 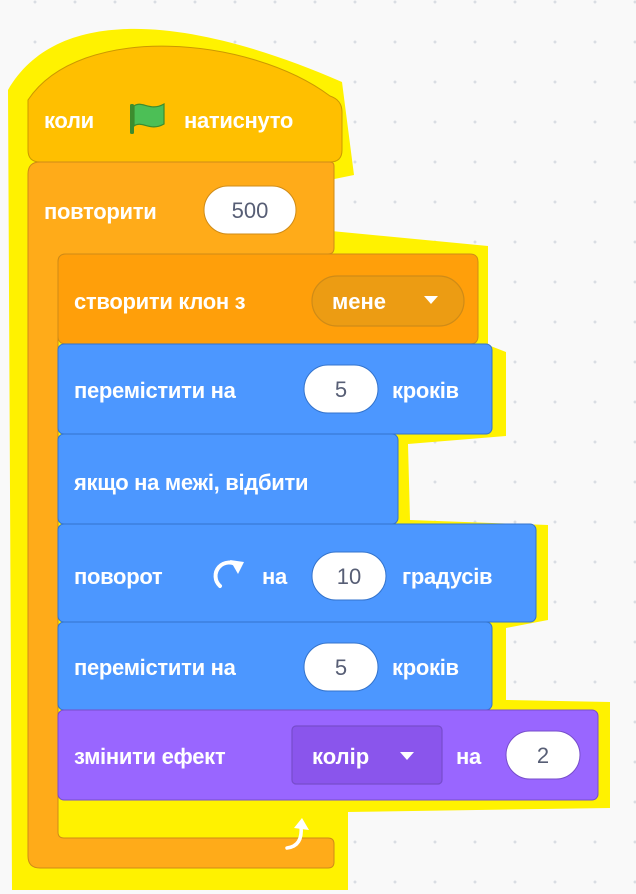 I want to click on clone-target-dropdown: мене, so click(x=388, y=301).